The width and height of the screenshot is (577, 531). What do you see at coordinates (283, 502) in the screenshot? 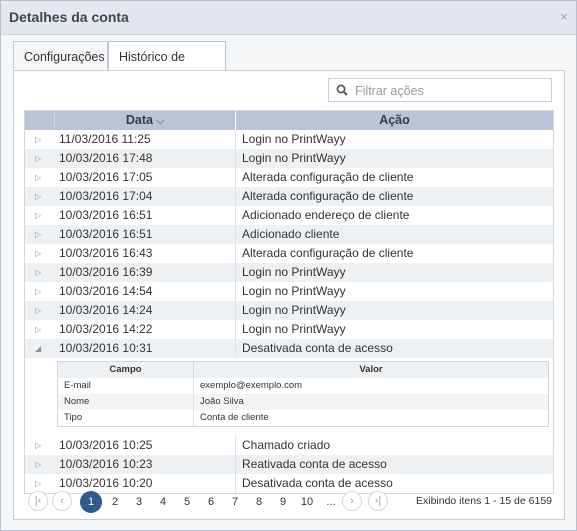
I see `page-button: 9` at bounding box center [283, 502].